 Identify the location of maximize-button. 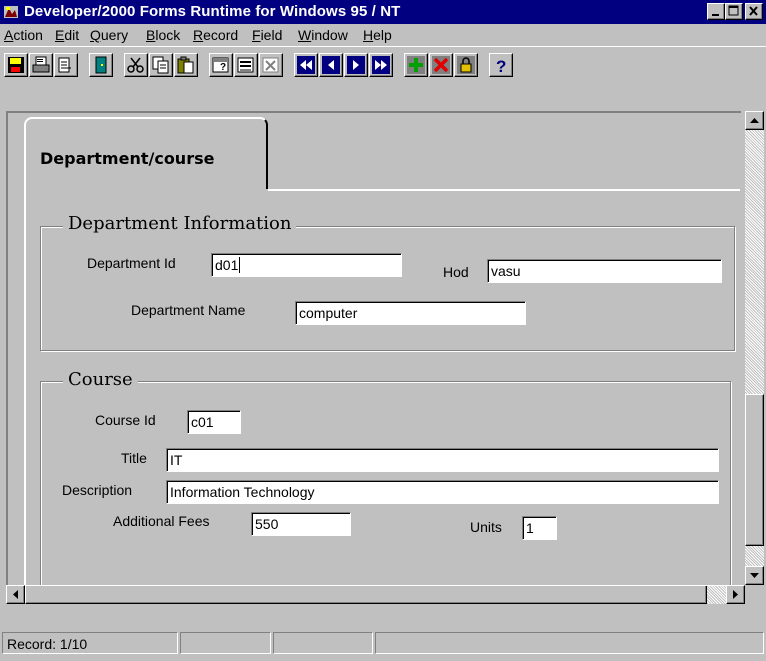
(734, 11).